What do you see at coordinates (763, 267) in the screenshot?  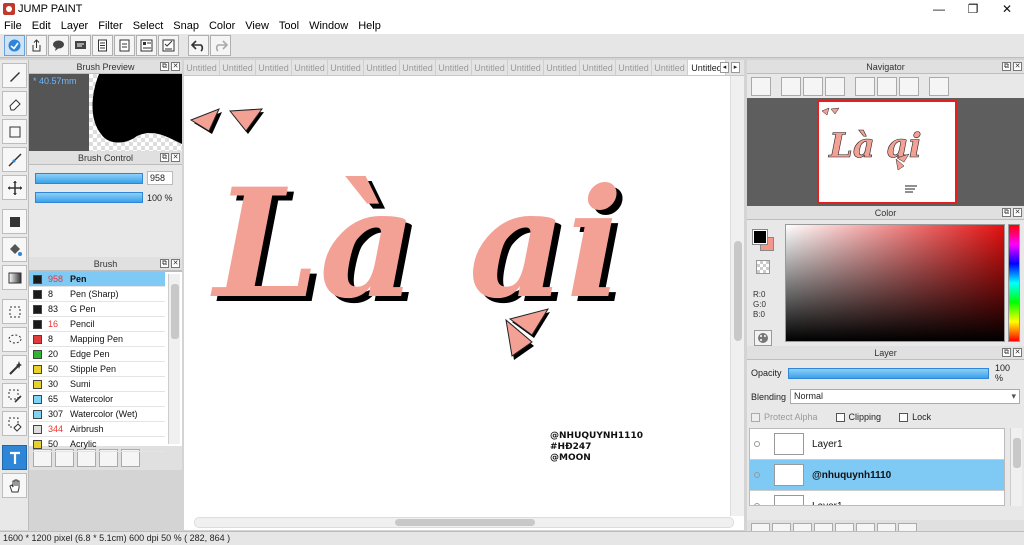 I see `transparent-color-swatch` at bounding box center [763, 267].